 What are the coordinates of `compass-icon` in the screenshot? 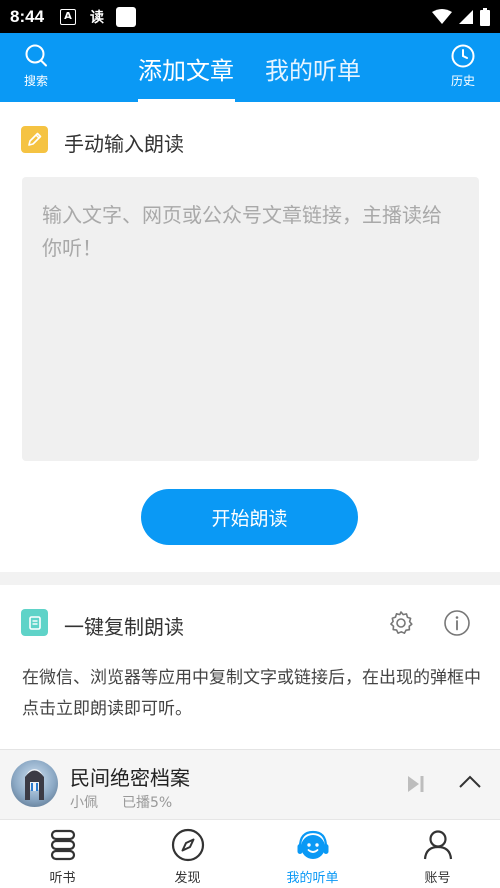 It's located at (187, 845).